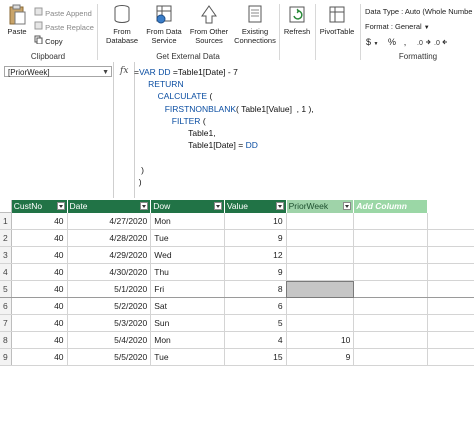 This screenshot has height=425, width=474. Describe the element at coordinates (320, 357) in the screenshot. I see `cell-prior: 9` at that location.